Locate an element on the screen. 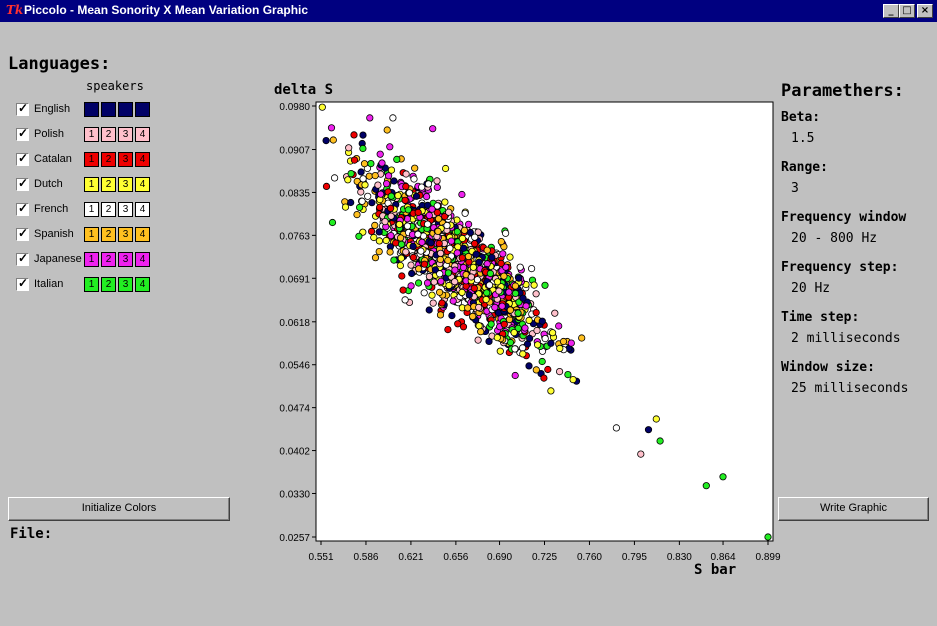 The image size is (937, 626). x-tick-label: 0.899 is located at coordinates (767, 557).